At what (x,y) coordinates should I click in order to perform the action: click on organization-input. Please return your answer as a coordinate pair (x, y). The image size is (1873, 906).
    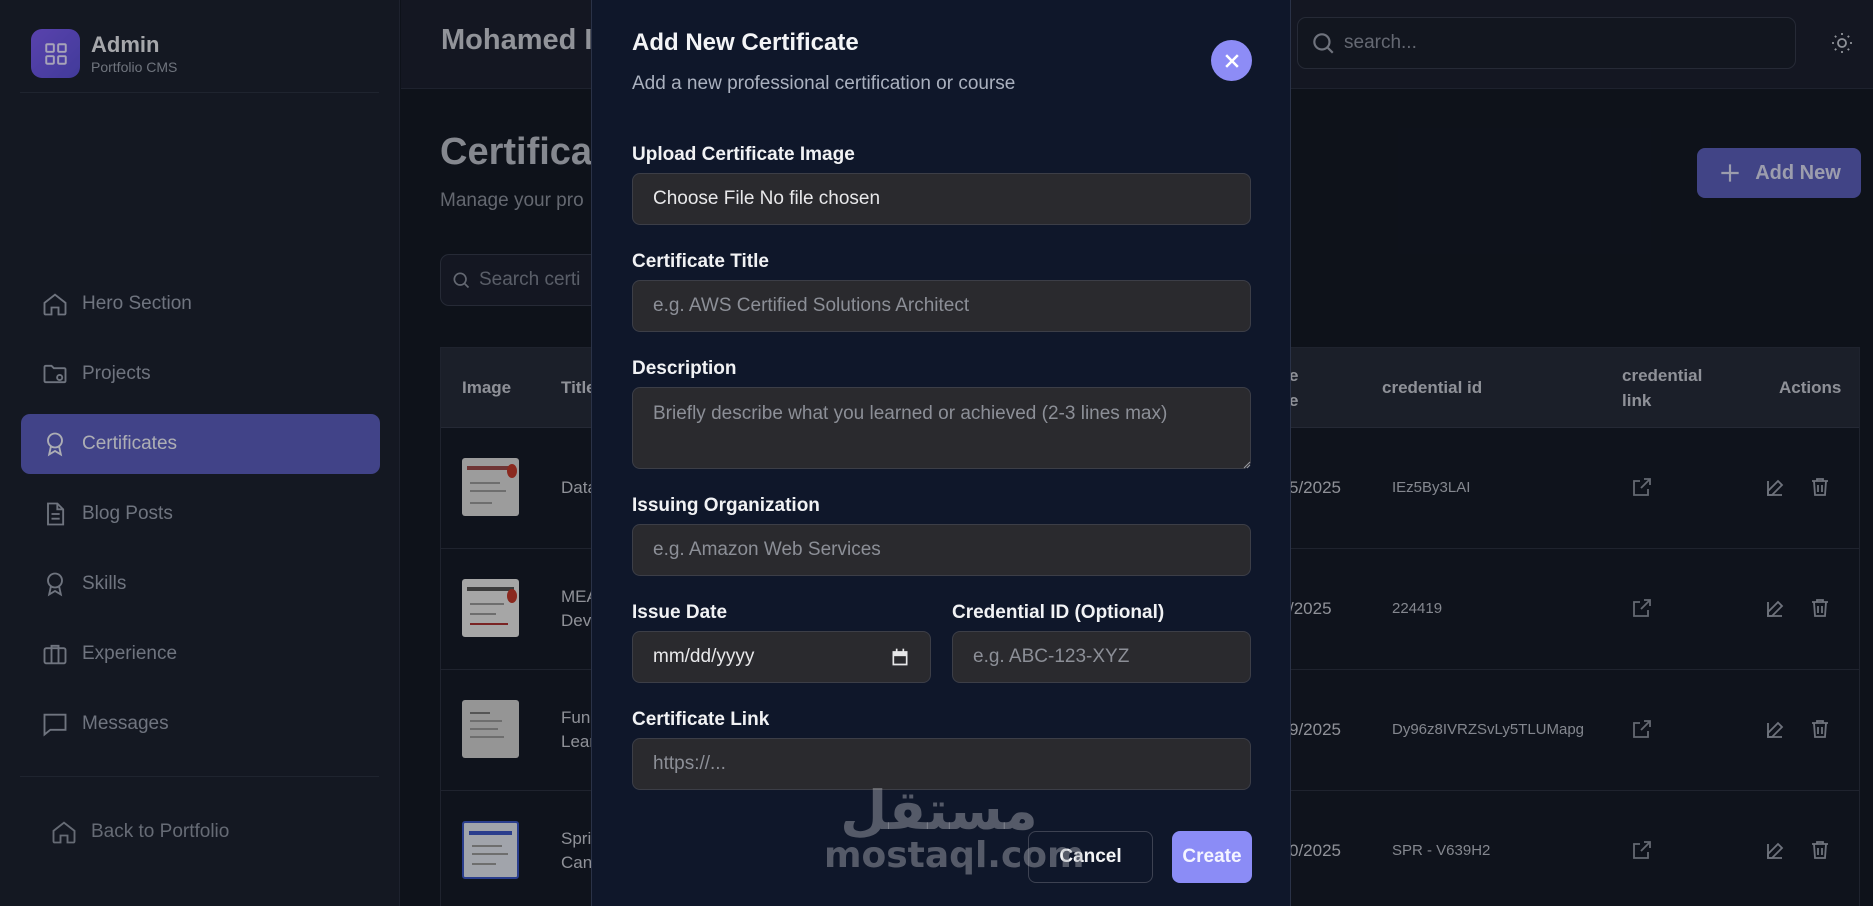
    Looking at the image, I should click on (941, 550).